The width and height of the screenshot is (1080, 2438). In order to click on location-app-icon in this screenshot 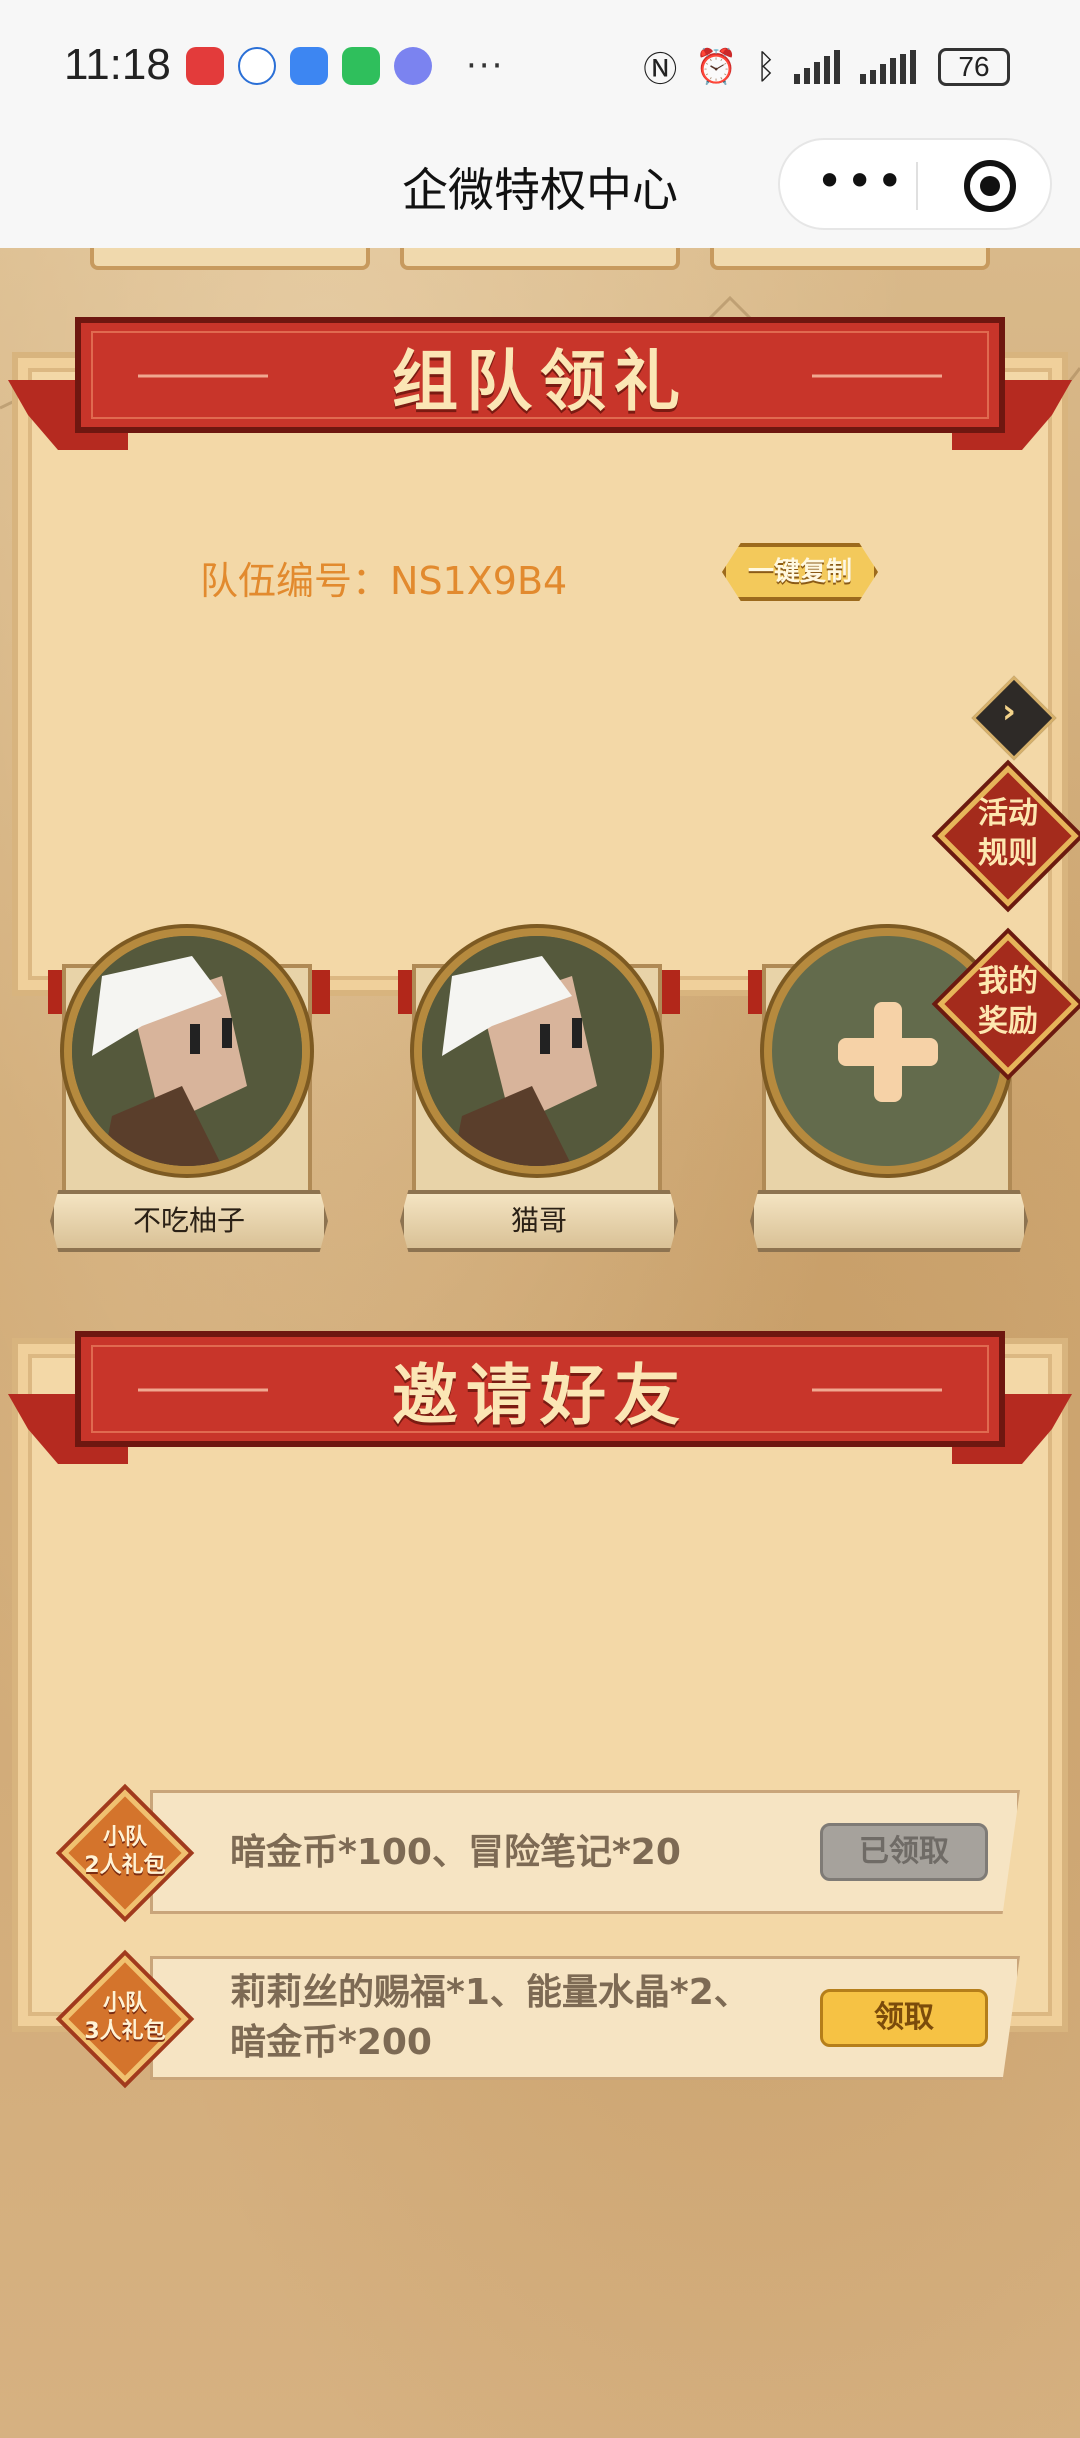, I will do `click(257, 66)`.